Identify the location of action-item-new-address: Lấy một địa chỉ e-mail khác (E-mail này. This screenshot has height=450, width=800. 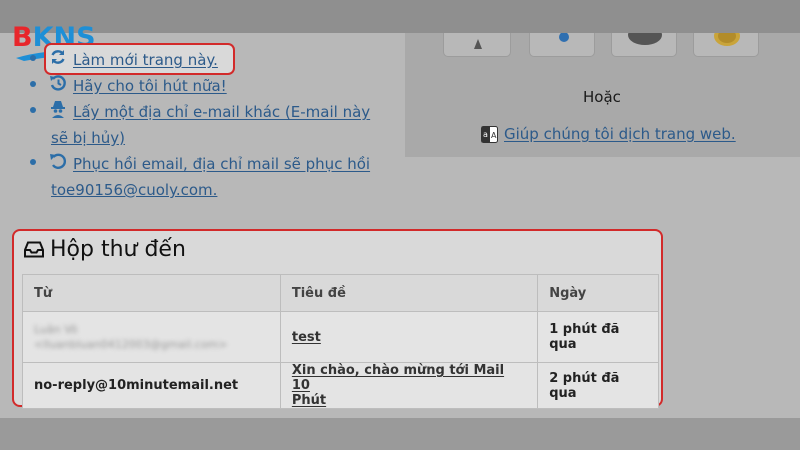
(200, 112).